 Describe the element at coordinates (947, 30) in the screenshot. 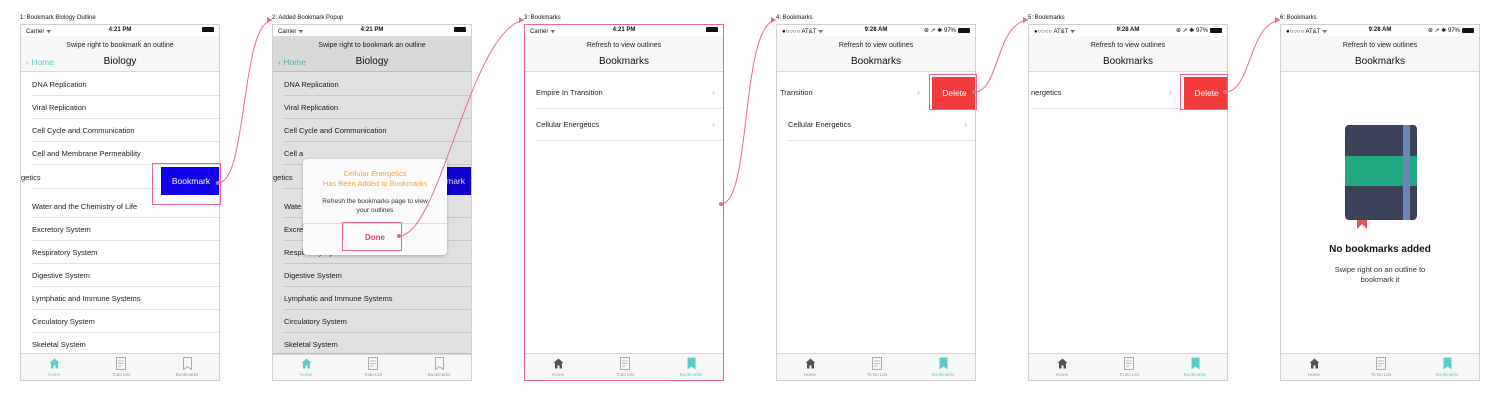

I see `status-right: ⊕ ➚ ✱ 97%` at that location.